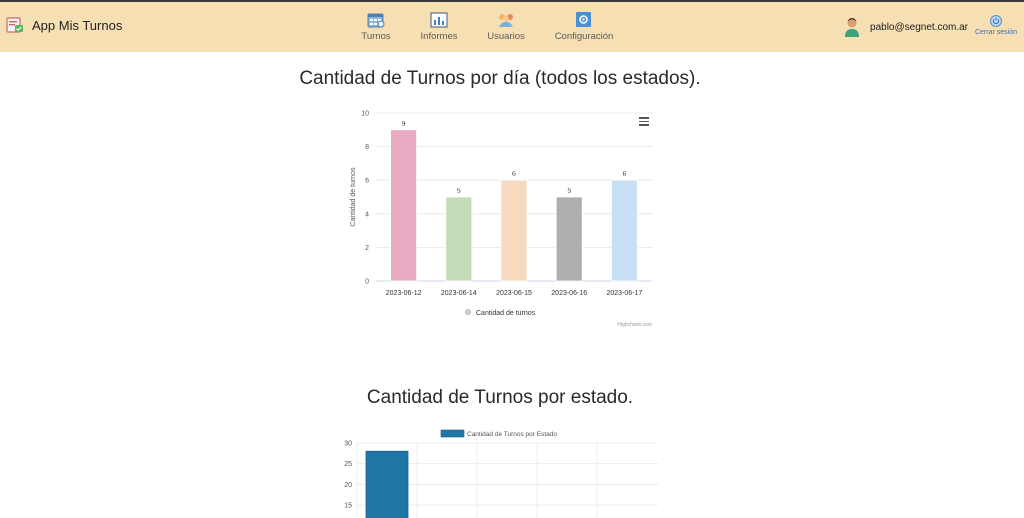 The height and width of the screenshot is (518, 1024). Describe the element at coordinates (644, 121) in the screenshot. I see `chart-menu-button` at that location.